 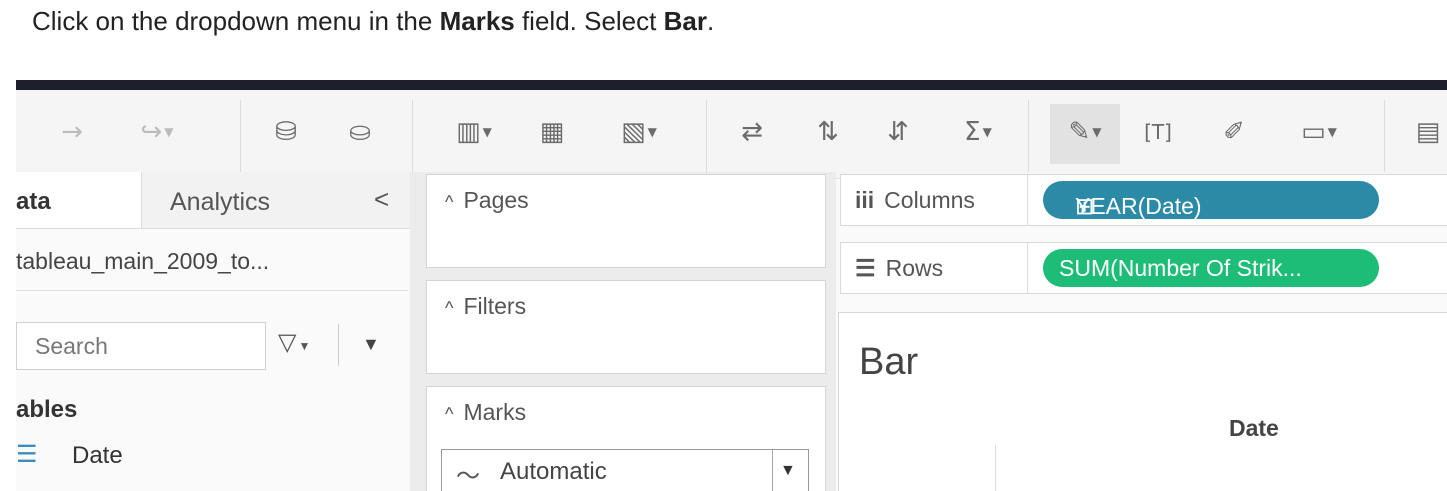 I want to click on axis-line, so click(x=995, y=468).